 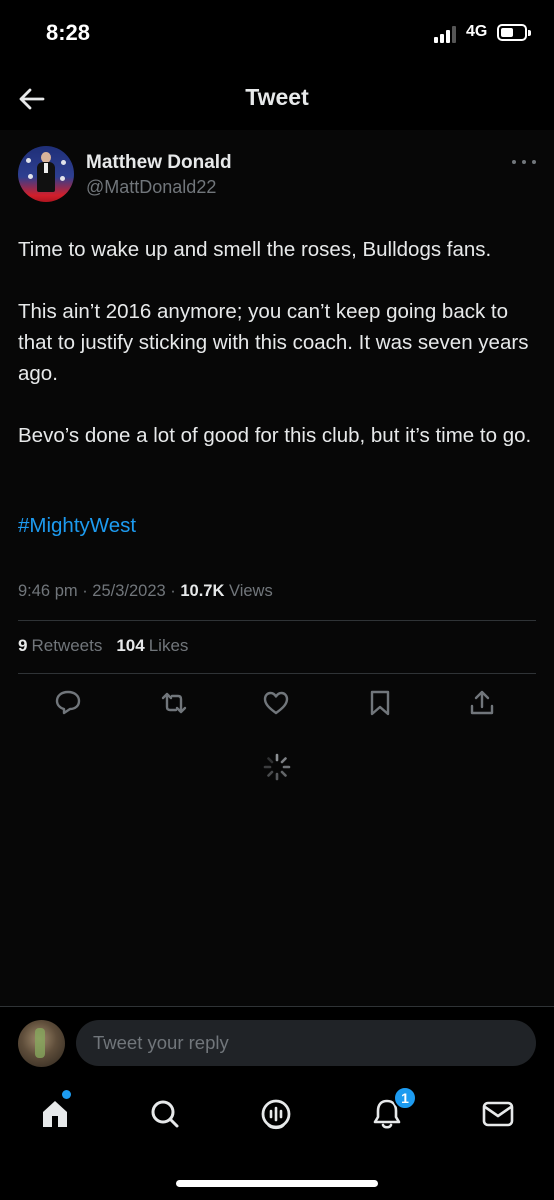 I want to click on notifications-badge: 1, so click(x=405, y=1098).